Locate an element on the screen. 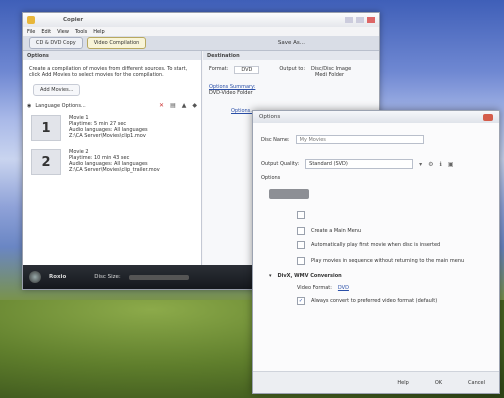 This screenshot has width=504, height=398. disc-name-field: My Movies is located at coordinates (359, 139).